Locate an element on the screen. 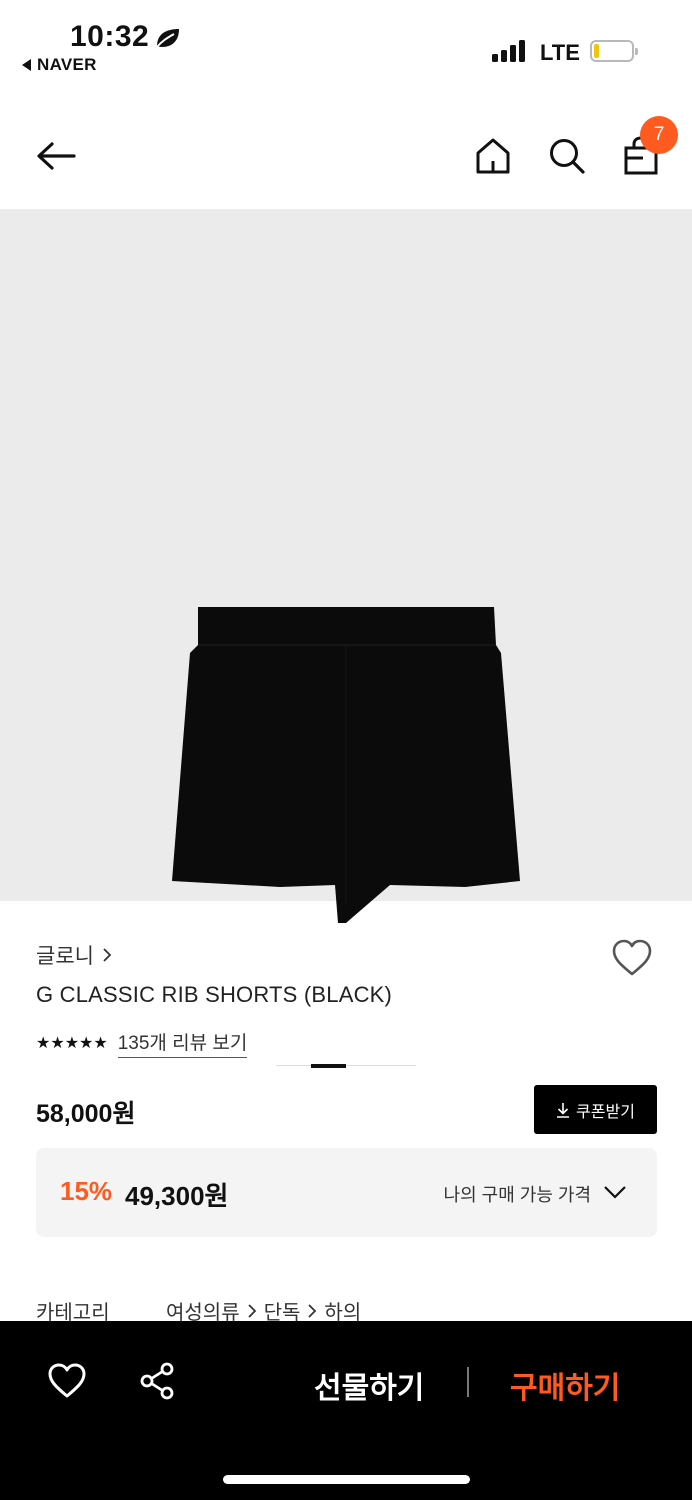 Image resolution: width=692 pixels, height=1500 pixels. battery-icon is located at coordinates (614, 51).